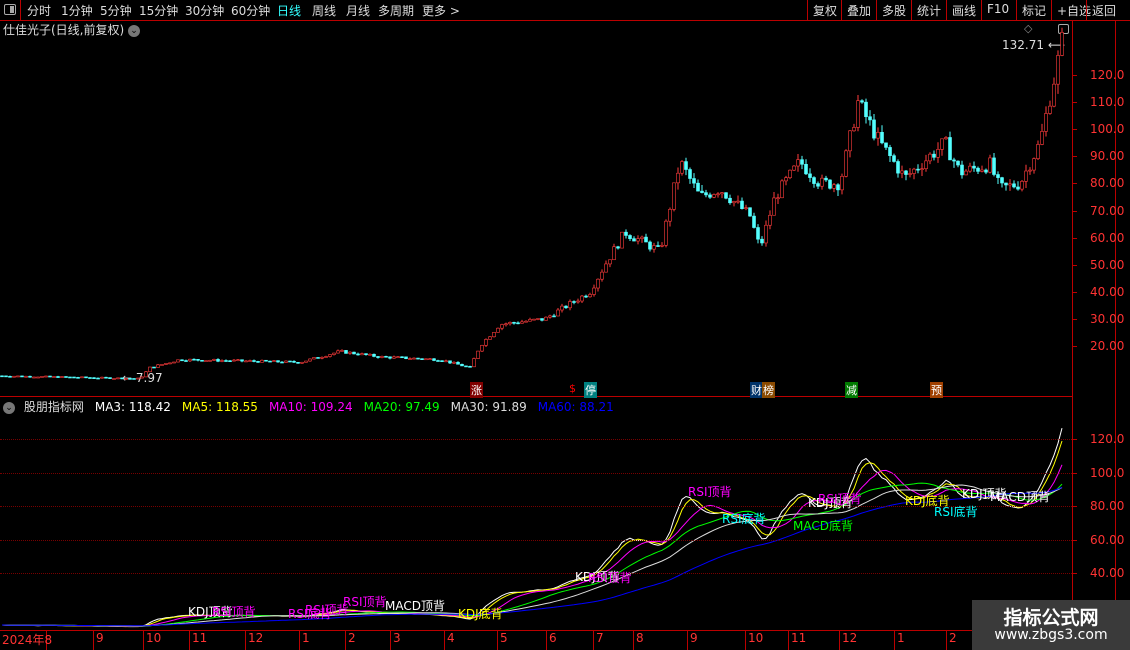  What do you see at coordinates (401, 407) in the screenshot?
I see `ma-value-3: MA20: 97.49` at bounding box center [401, 407].